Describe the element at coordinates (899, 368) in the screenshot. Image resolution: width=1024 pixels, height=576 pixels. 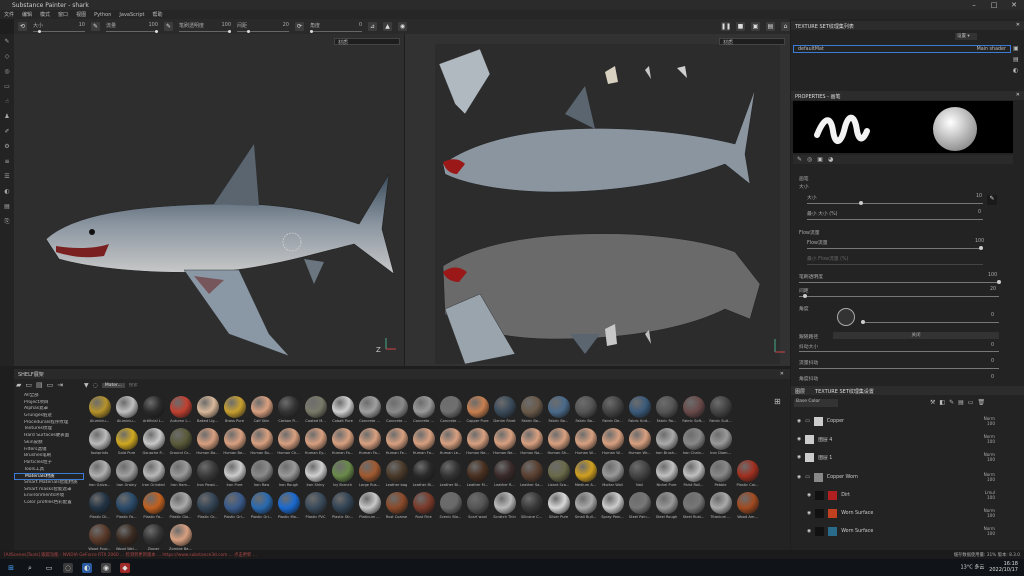
I see `jitter-flow-slider` at that location.